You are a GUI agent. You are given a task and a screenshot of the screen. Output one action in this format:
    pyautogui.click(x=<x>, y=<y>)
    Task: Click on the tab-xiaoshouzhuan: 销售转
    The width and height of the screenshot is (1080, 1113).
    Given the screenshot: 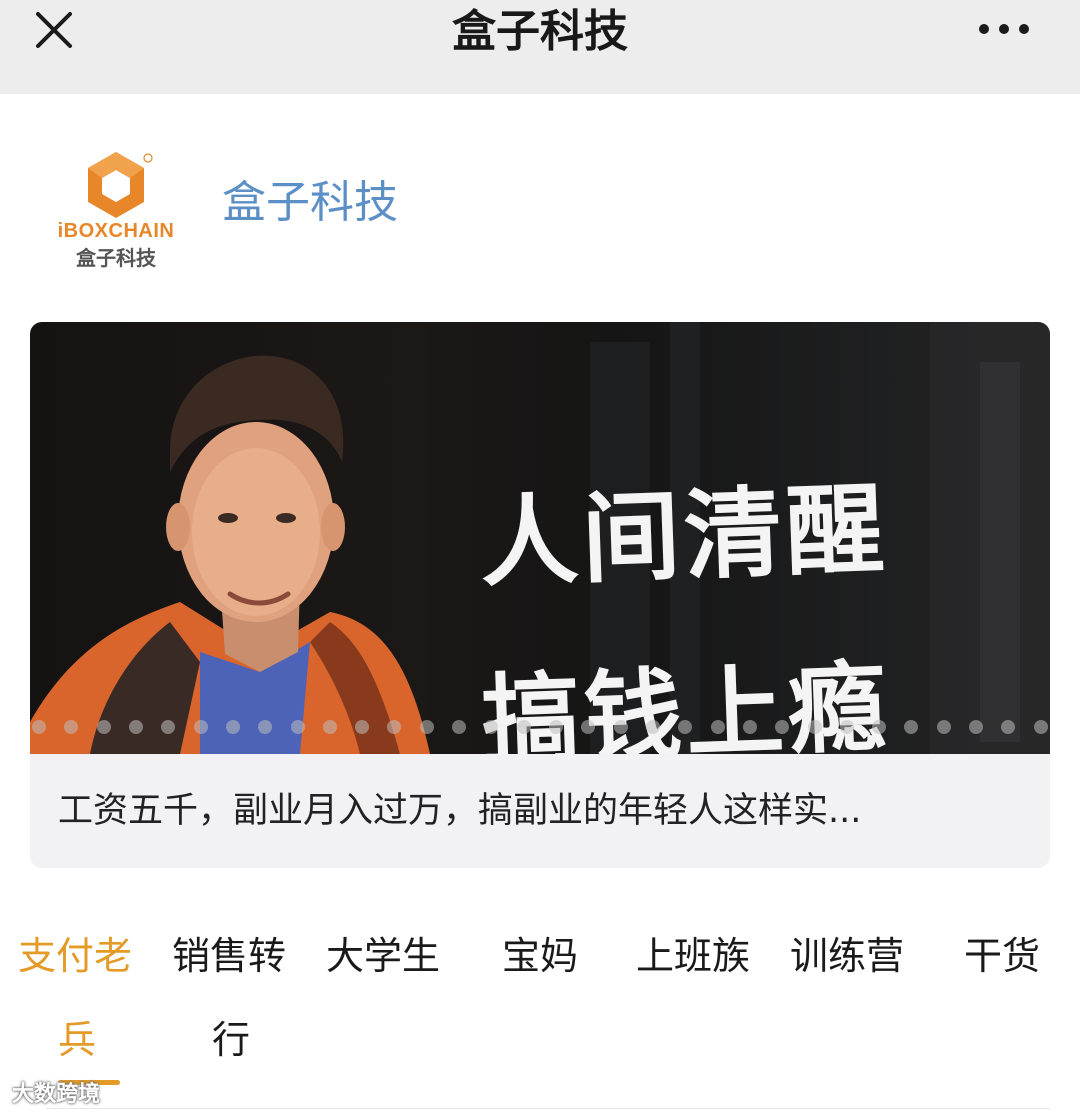 What is the action you would take?
    pyautogui.click(x=229, y=956)
    